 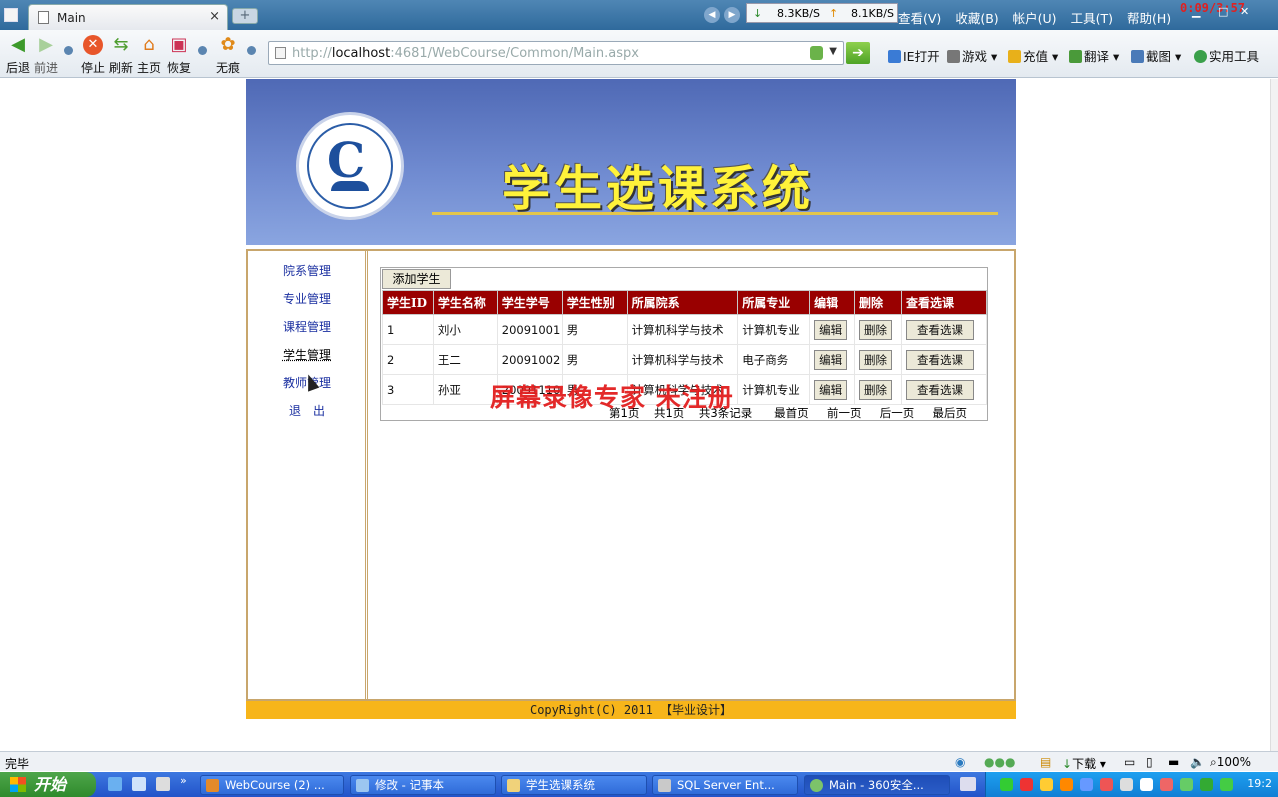 What do you see at coordinates (1092, 18) in the screenshot?
I see `menu-tools: 工具(T)` at bounding box center [1092, 18].